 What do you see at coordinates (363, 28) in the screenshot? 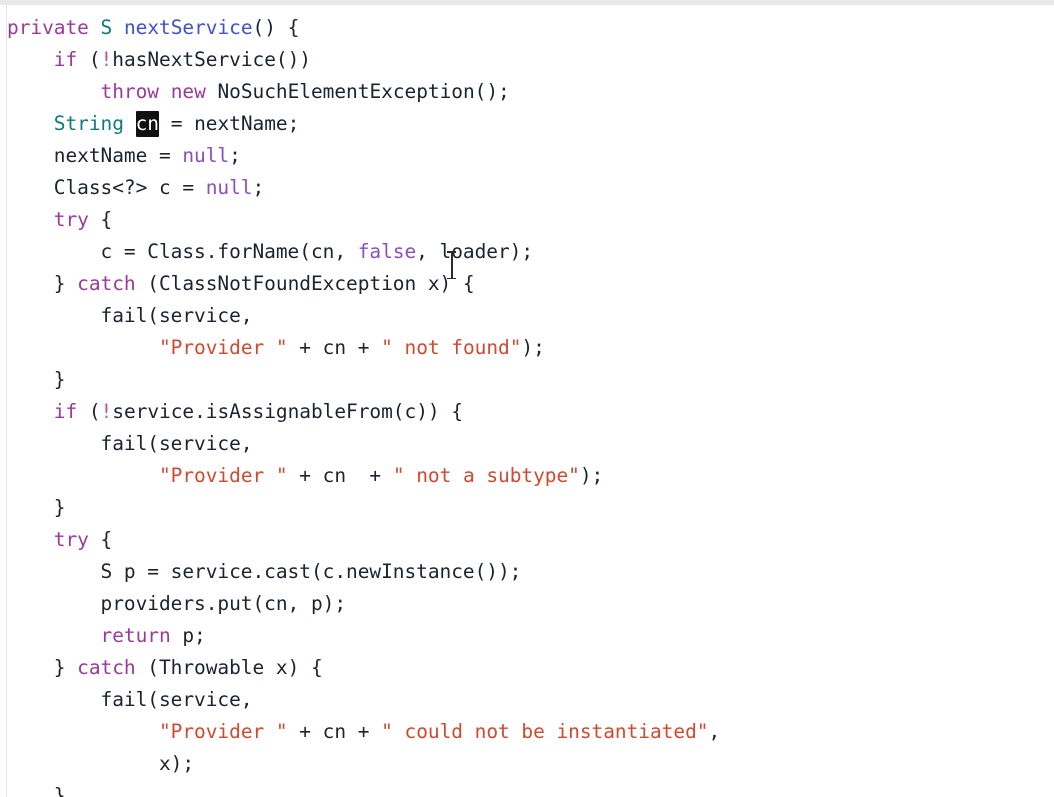
I see `code-line: private S nextService() {` at bounding box center [363, 28].